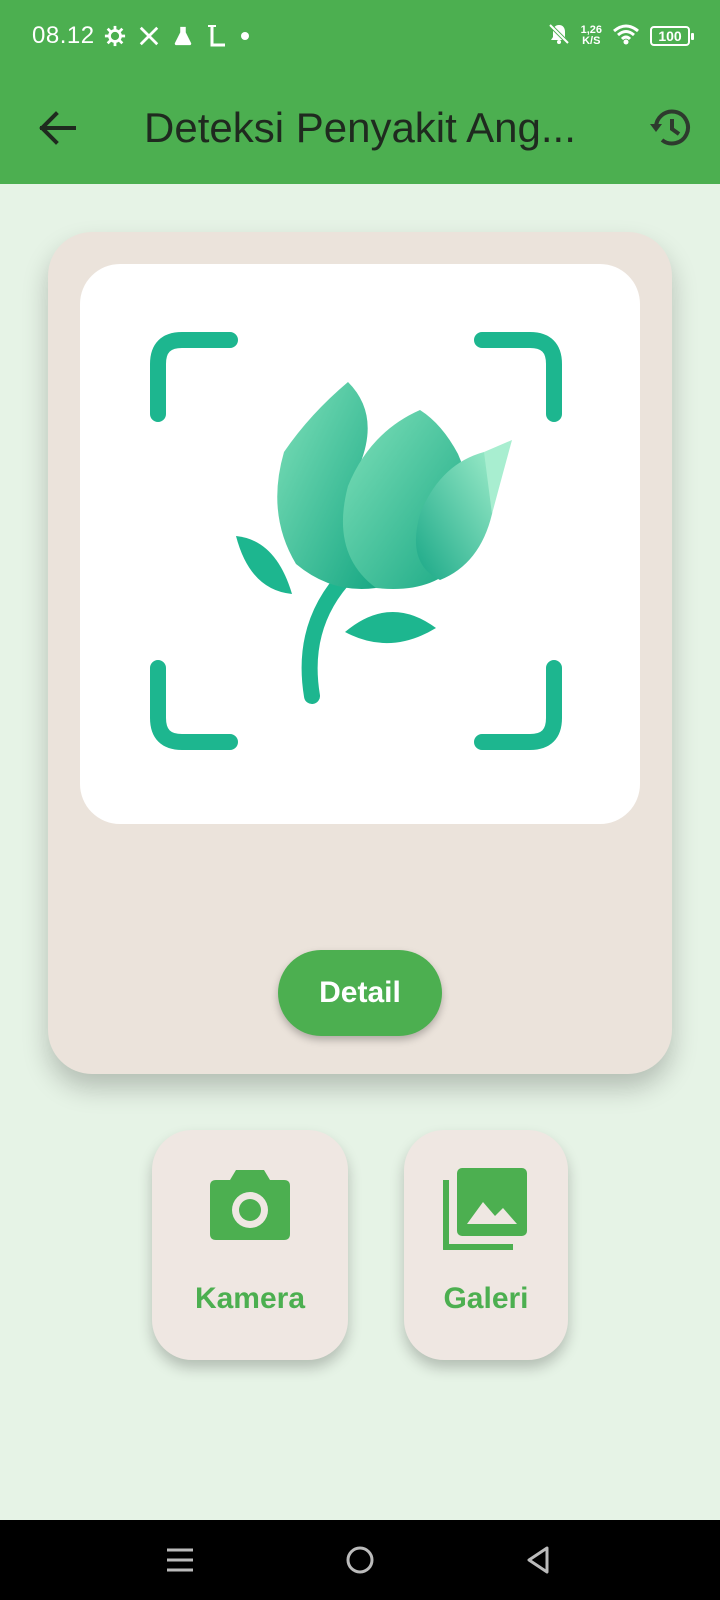  What do you see at coordinates (217, 36) in the screenshot?
I see `l-icon` at bounding box center [217, 36].